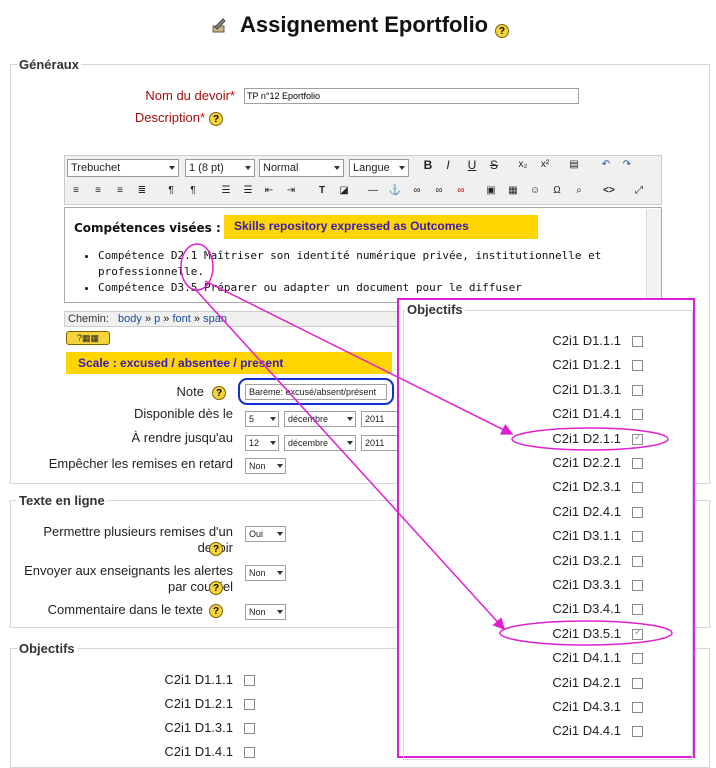 The width and height of the screenshot is (716, 768). What do you see at coordinates (586, 633) in the screenshot?
I see `popup-d351-highlight` at bounding box center [586, 633].